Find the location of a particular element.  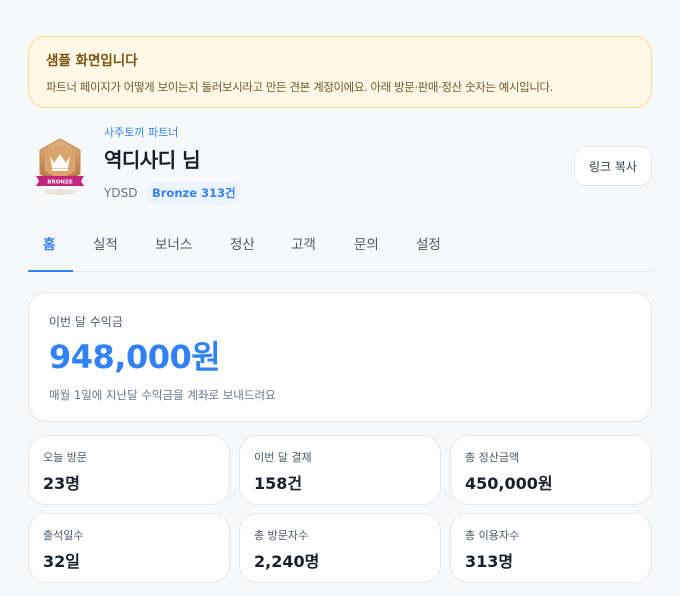

stat-value: 158건 is located at coordinates (278, 483).